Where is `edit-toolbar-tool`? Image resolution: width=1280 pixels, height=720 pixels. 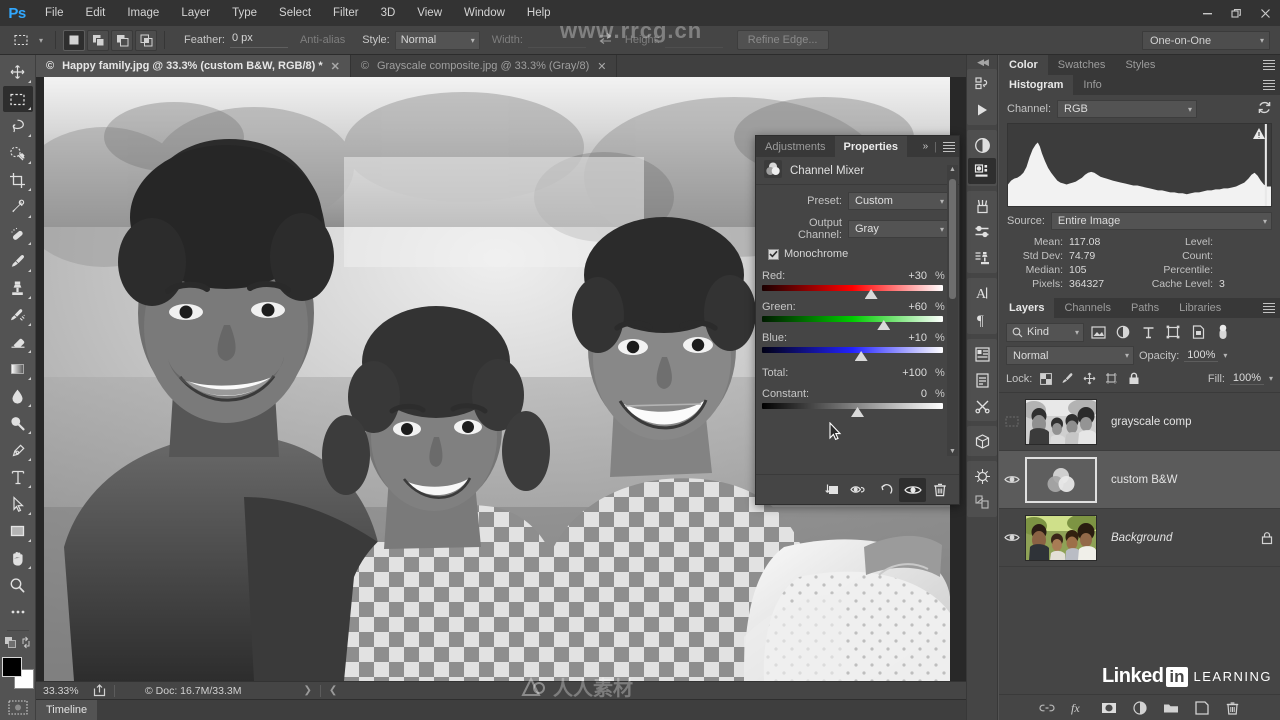
edit-toolbar-tool is located at coordinates (18, 612).